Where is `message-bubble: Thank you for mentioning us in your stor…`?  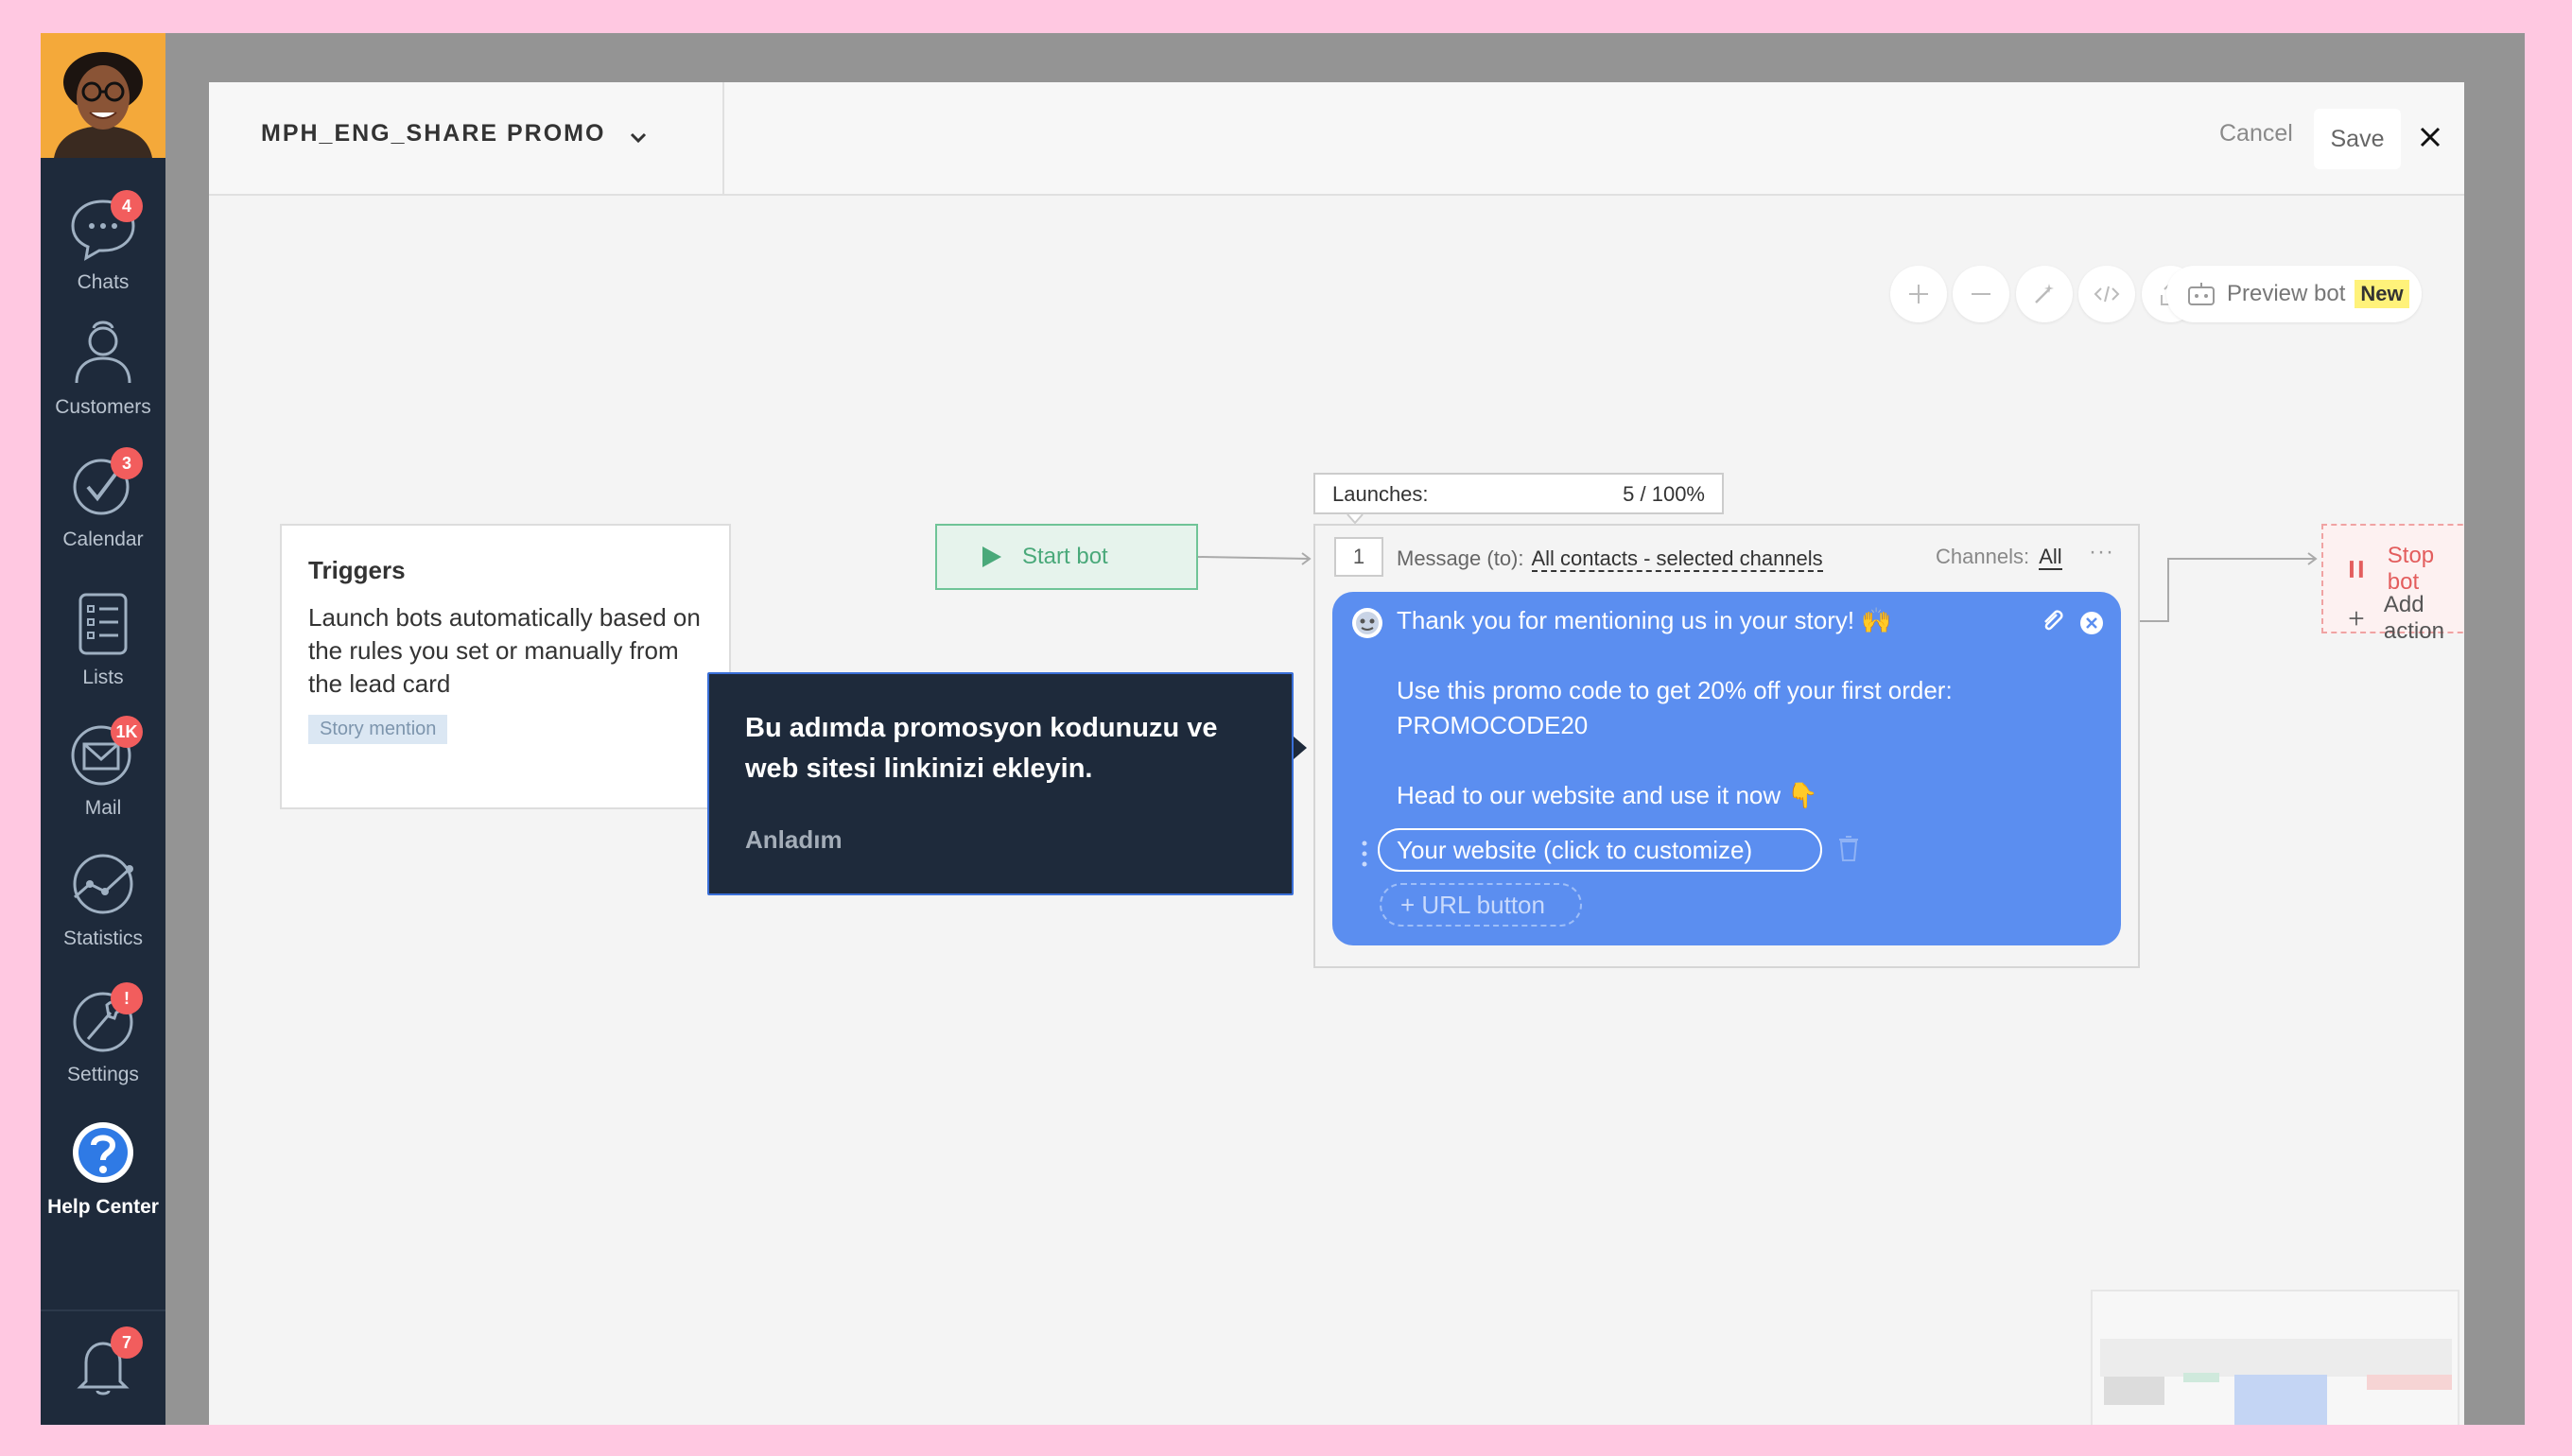
message-bubble: Thank you for mentioning us in your stor… is located at coordinates (1726, 768).